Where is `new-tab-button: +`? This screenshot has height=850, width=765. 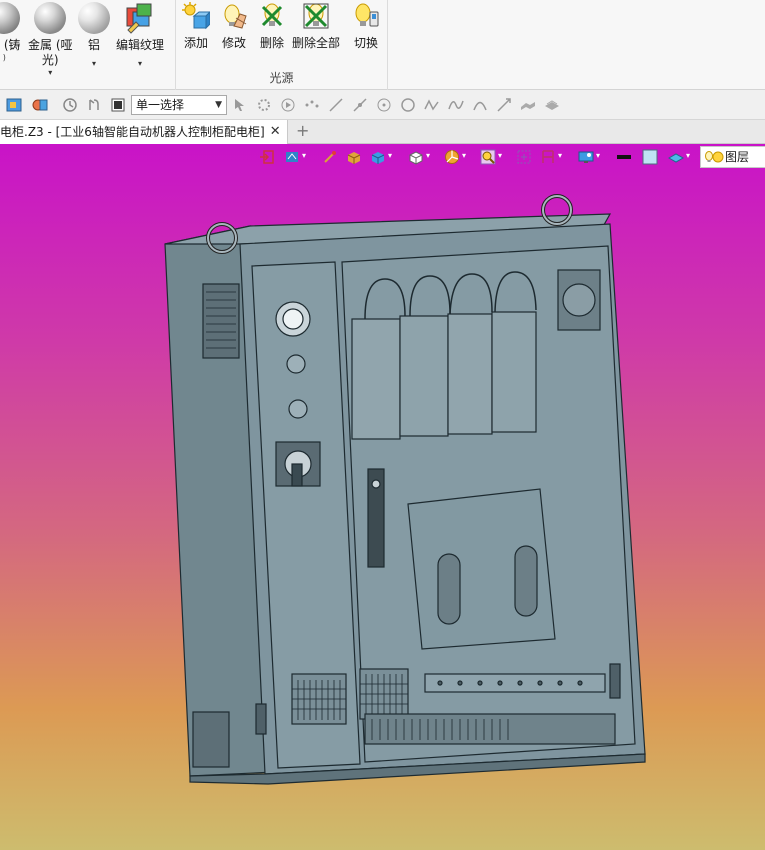
new-tab-button: + is located at coordinates (302, 131).